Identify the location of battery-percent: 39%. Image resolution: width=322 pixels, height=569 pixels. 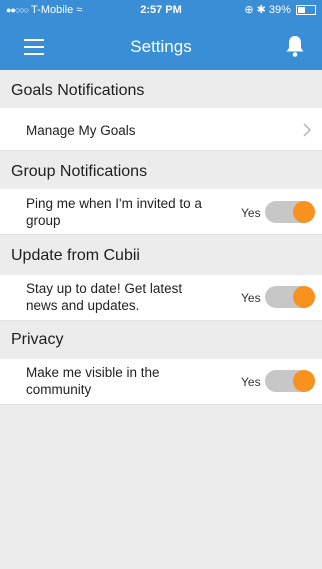
(279, 10).